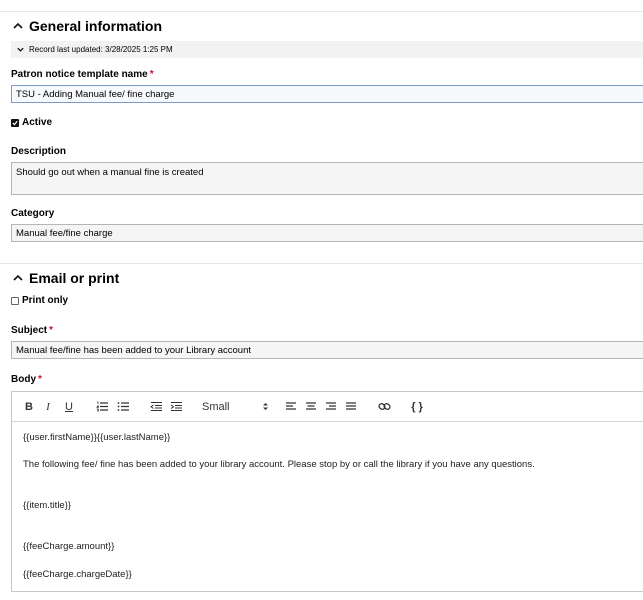 The width and height of the screenshot is (643, 600). I want to click on align-center-button, so click(311, 406).